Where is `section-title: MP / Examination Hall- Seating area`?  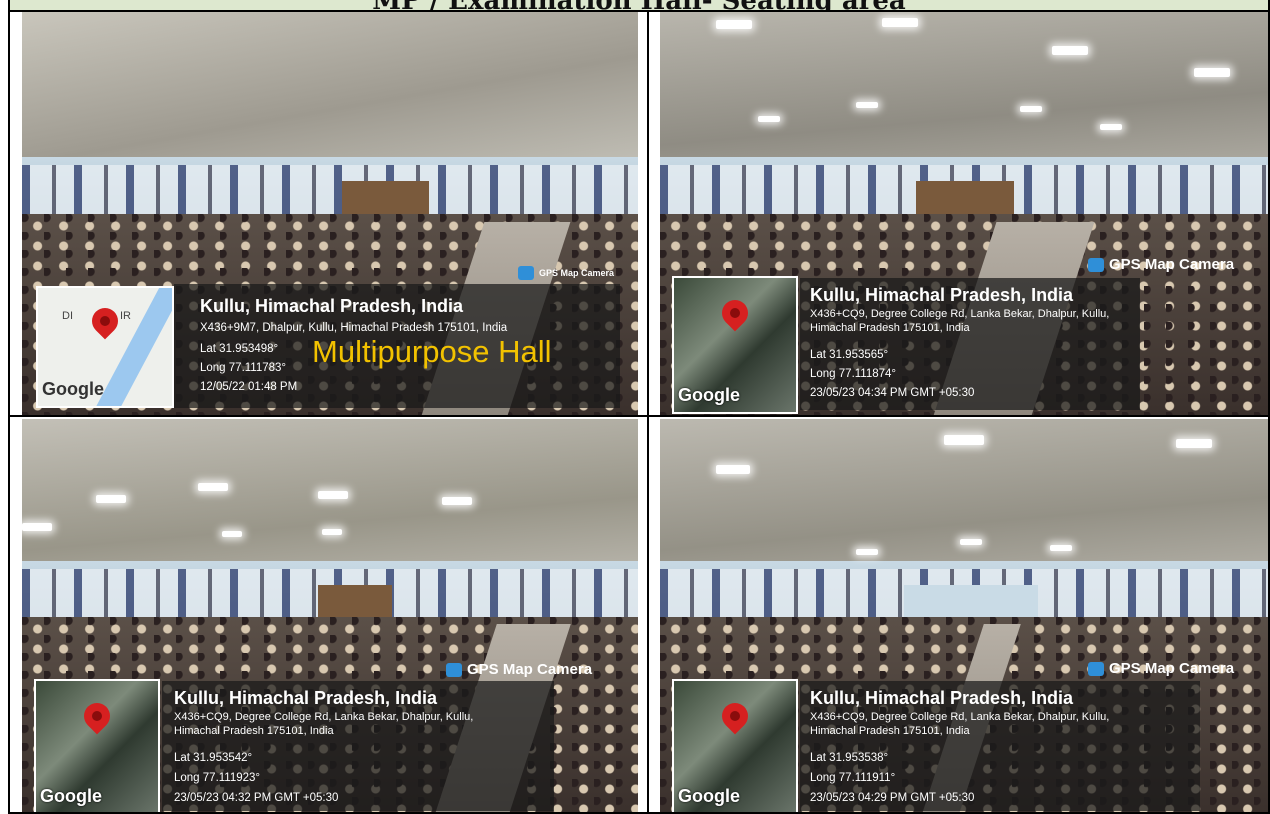 section-title: MP / Examination Hall- Seating area is located at coordinates (639, 5).